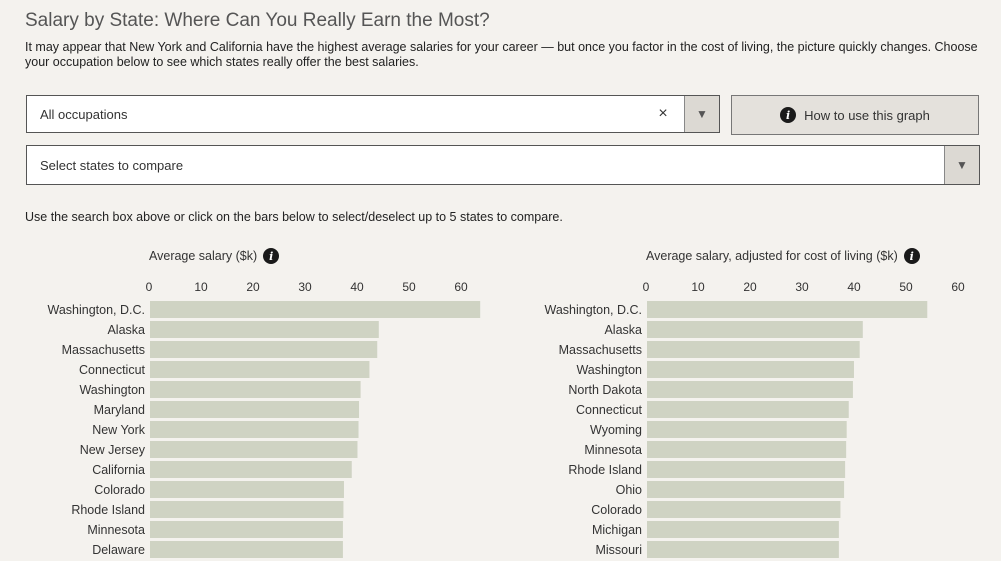 Image resolution: width=1001 pixels, height=561 pixels. What do you see at coordinates (503, 165) in the screenshot?
I see `states-select: Select states to compare ▼` at bounding box center [503, 165].